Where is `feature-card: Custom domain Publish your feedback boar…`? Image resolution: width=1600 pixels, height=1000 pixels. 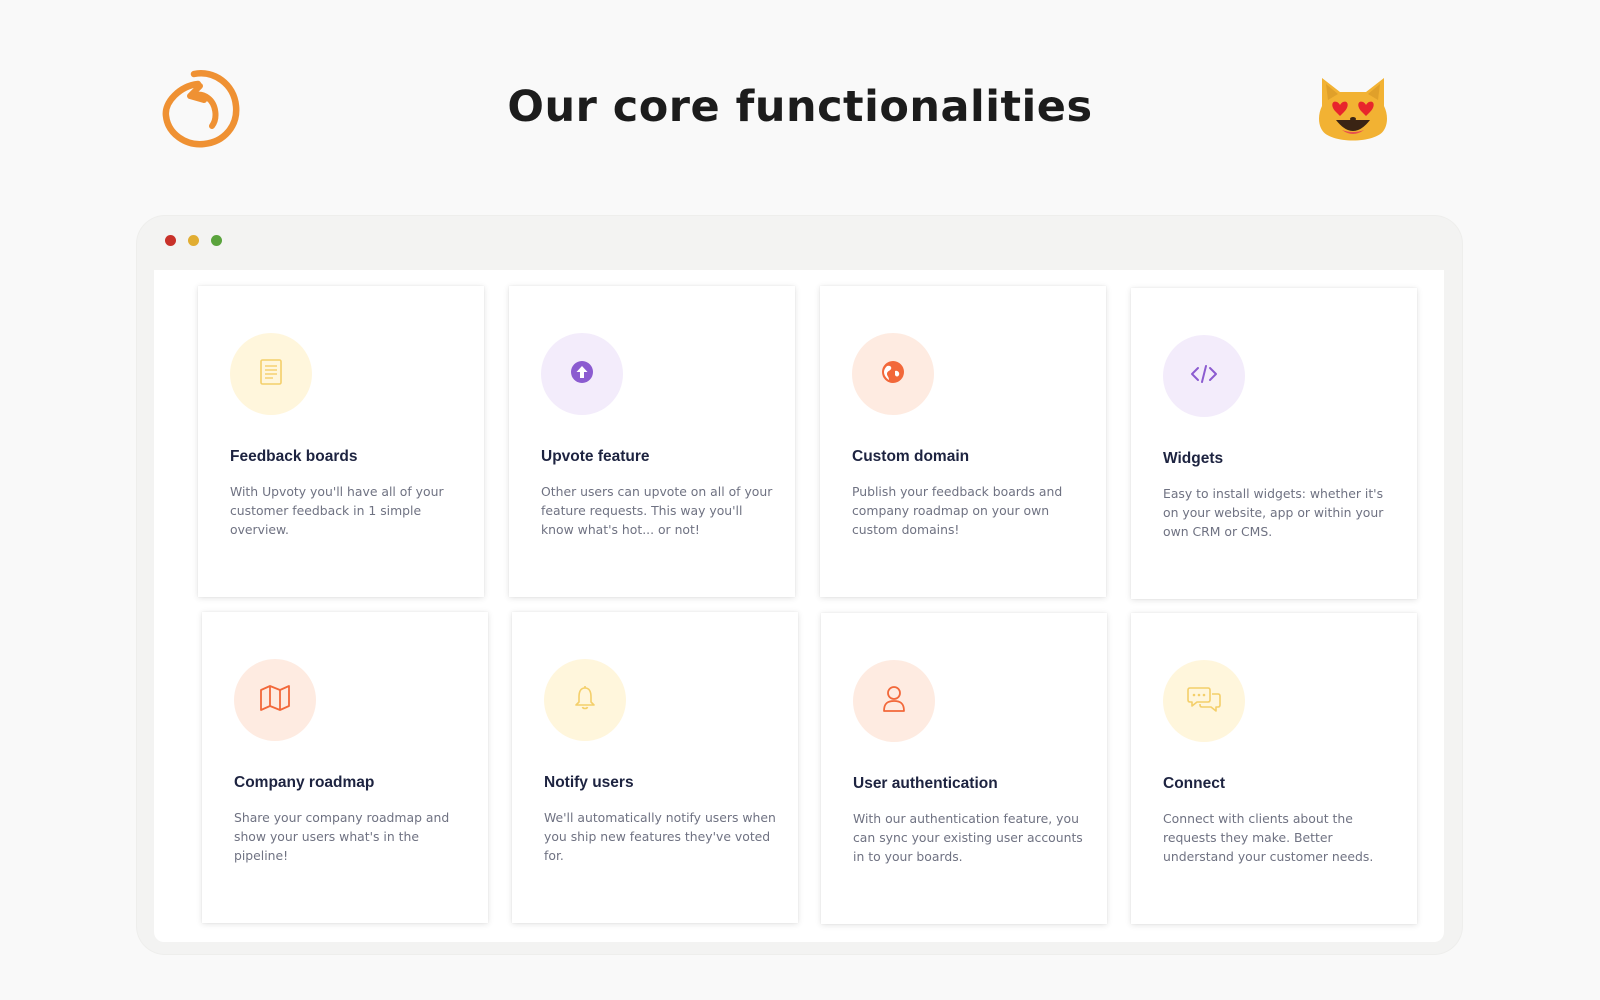 feature-card: Custom domain Publish your feedback boar… is located at coordinates (963, 441).